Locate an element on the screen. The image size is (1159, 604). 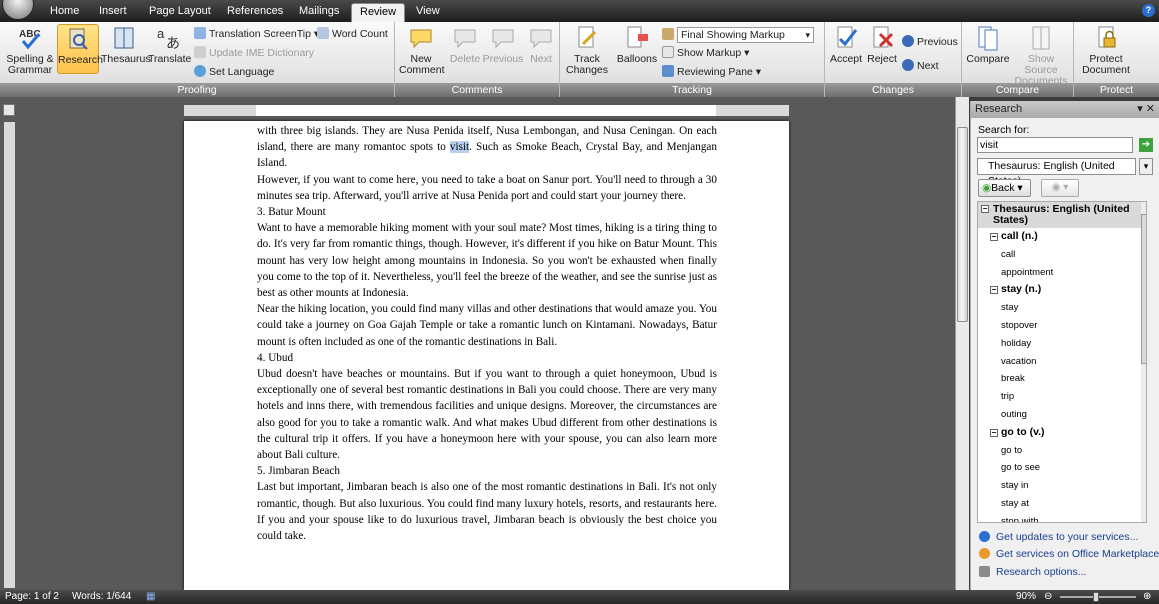
tab-selector is located at coordinates (9, 110).